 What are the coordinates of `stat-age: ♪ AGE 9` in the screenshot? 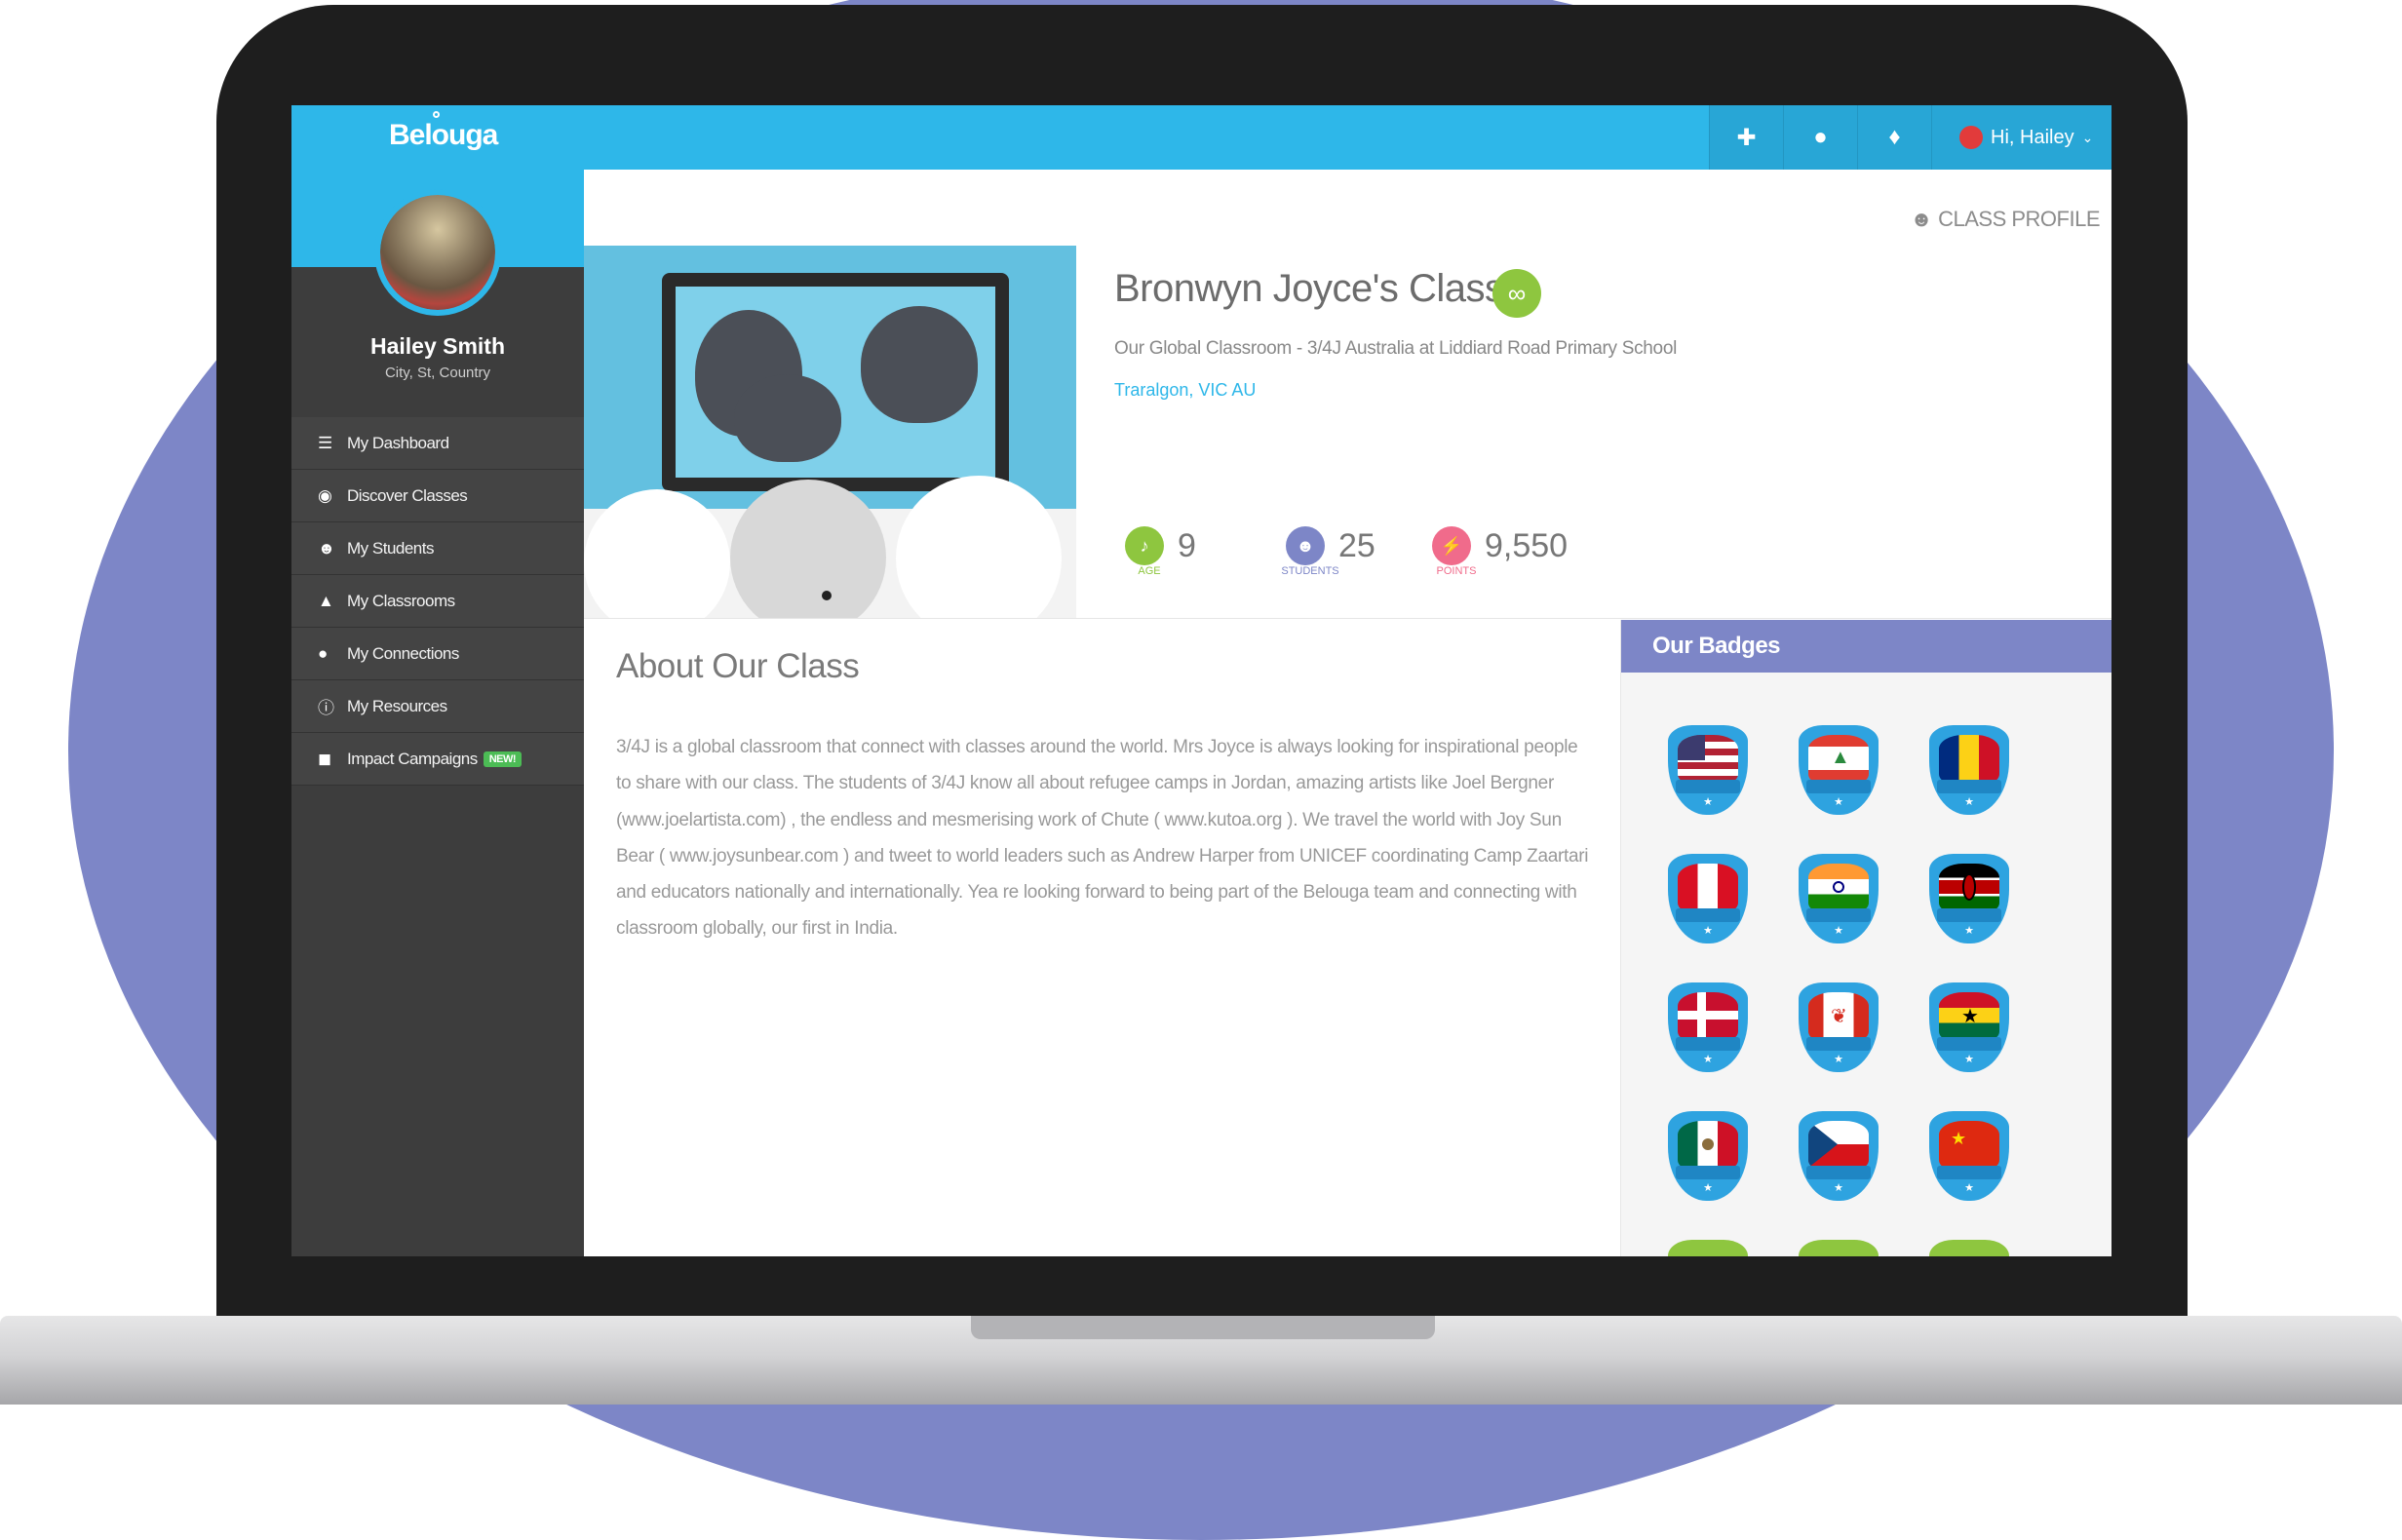 It's located at (1160, 551).